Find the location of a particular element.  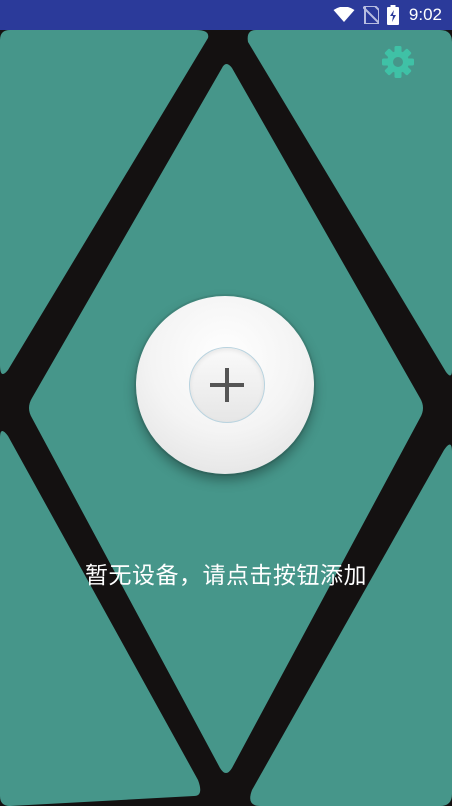

settings-button is located at coordinates (398, 62).